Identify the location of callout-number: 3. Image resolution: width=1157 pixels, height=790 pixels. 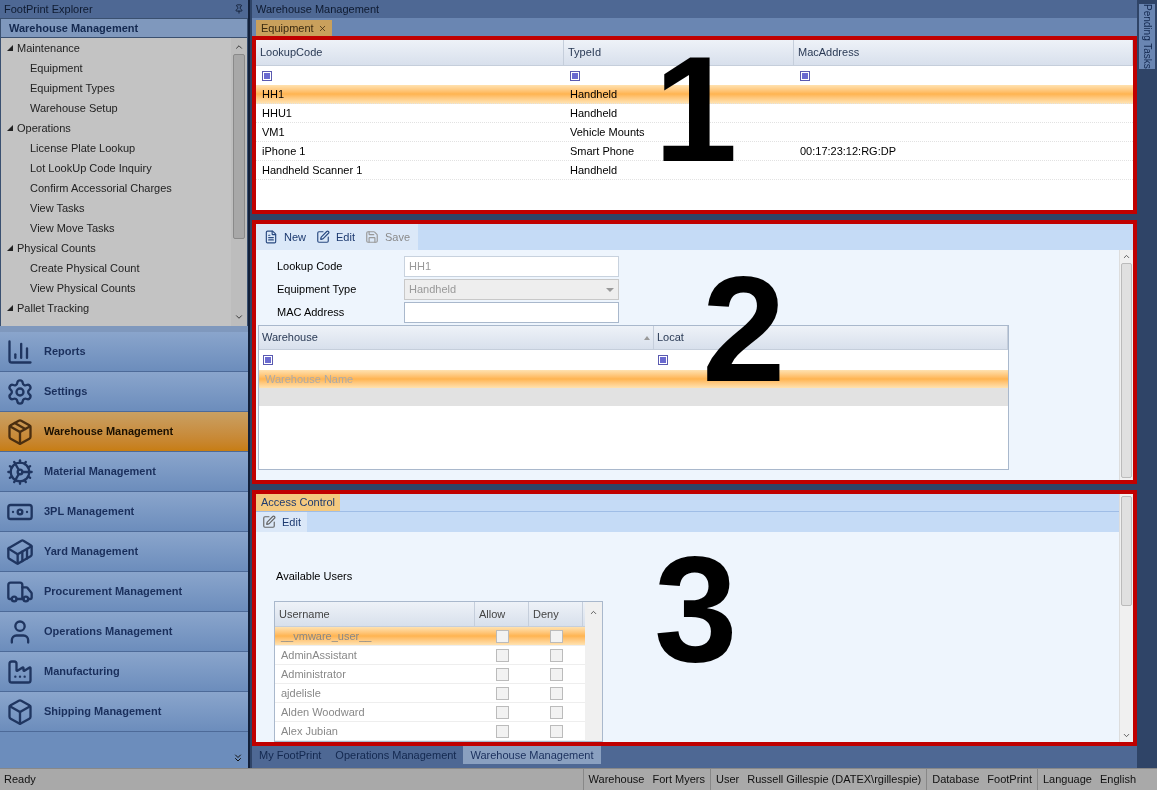
(696, 609).